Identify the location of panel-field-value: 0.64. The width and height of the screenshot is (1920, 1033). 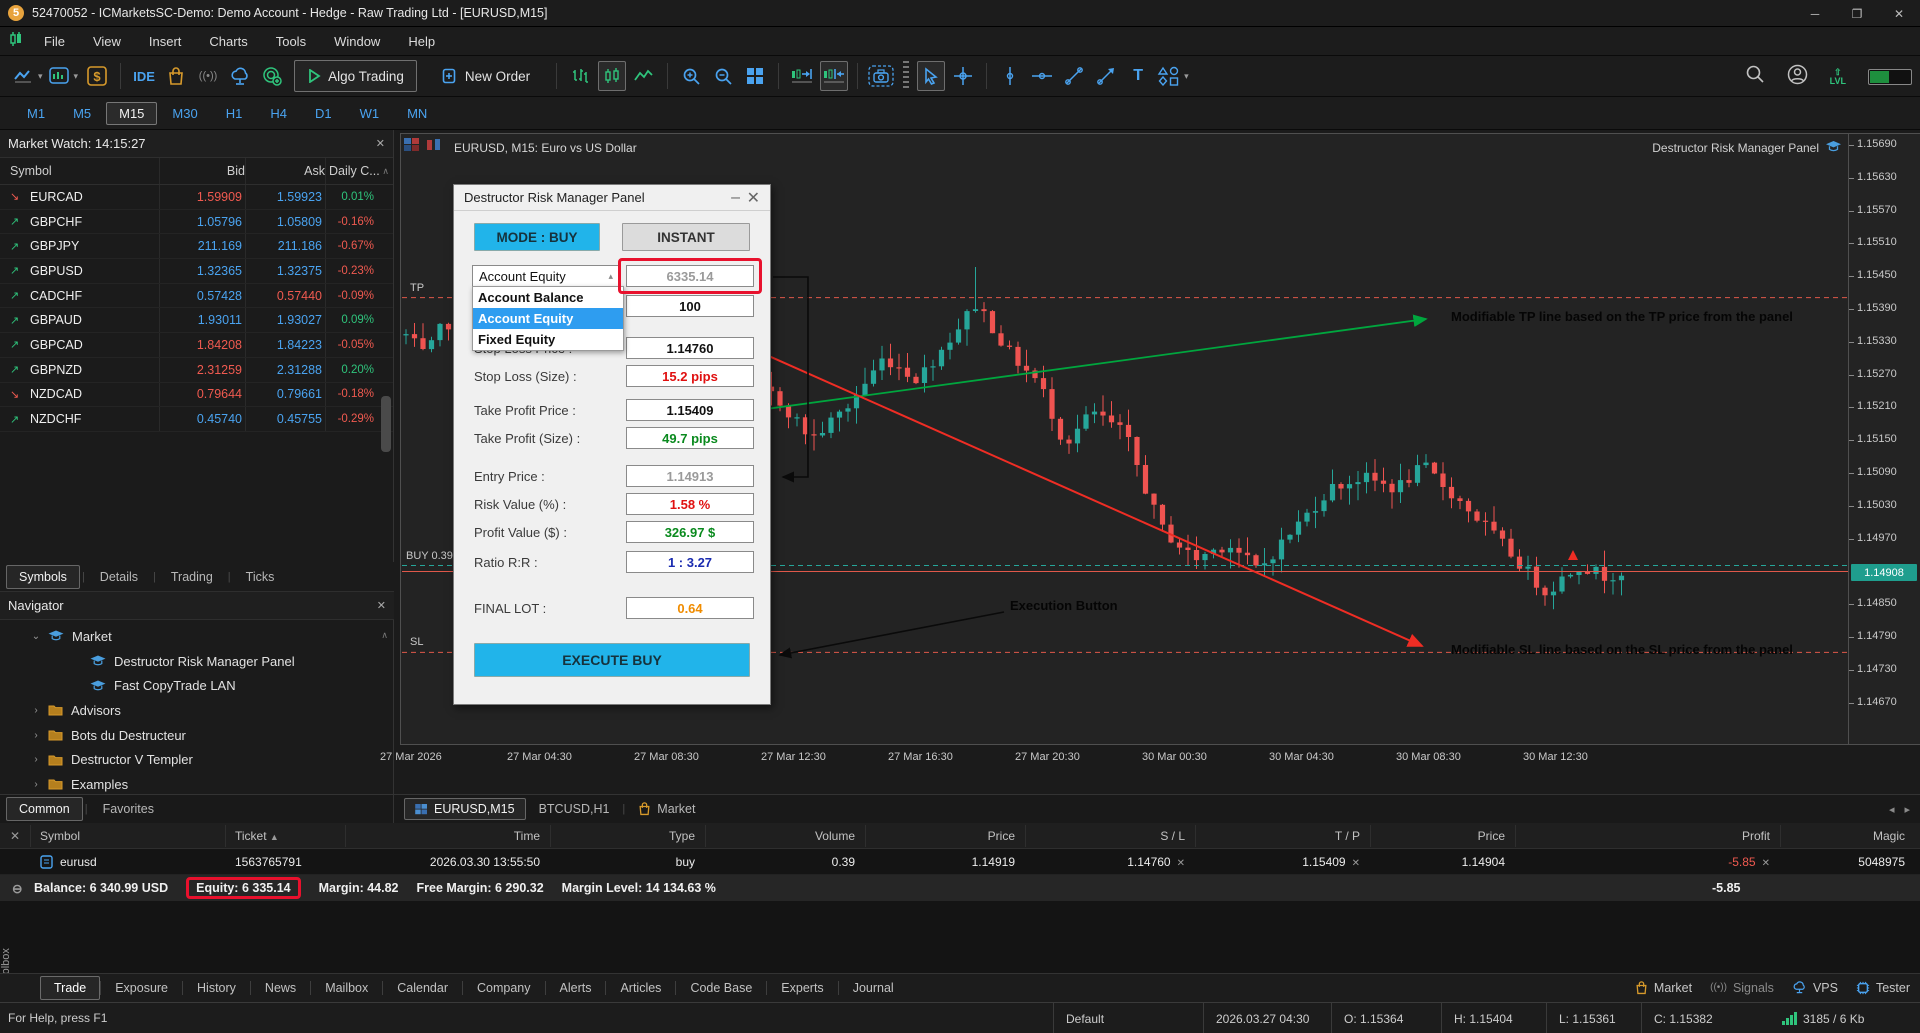
(690, 608).